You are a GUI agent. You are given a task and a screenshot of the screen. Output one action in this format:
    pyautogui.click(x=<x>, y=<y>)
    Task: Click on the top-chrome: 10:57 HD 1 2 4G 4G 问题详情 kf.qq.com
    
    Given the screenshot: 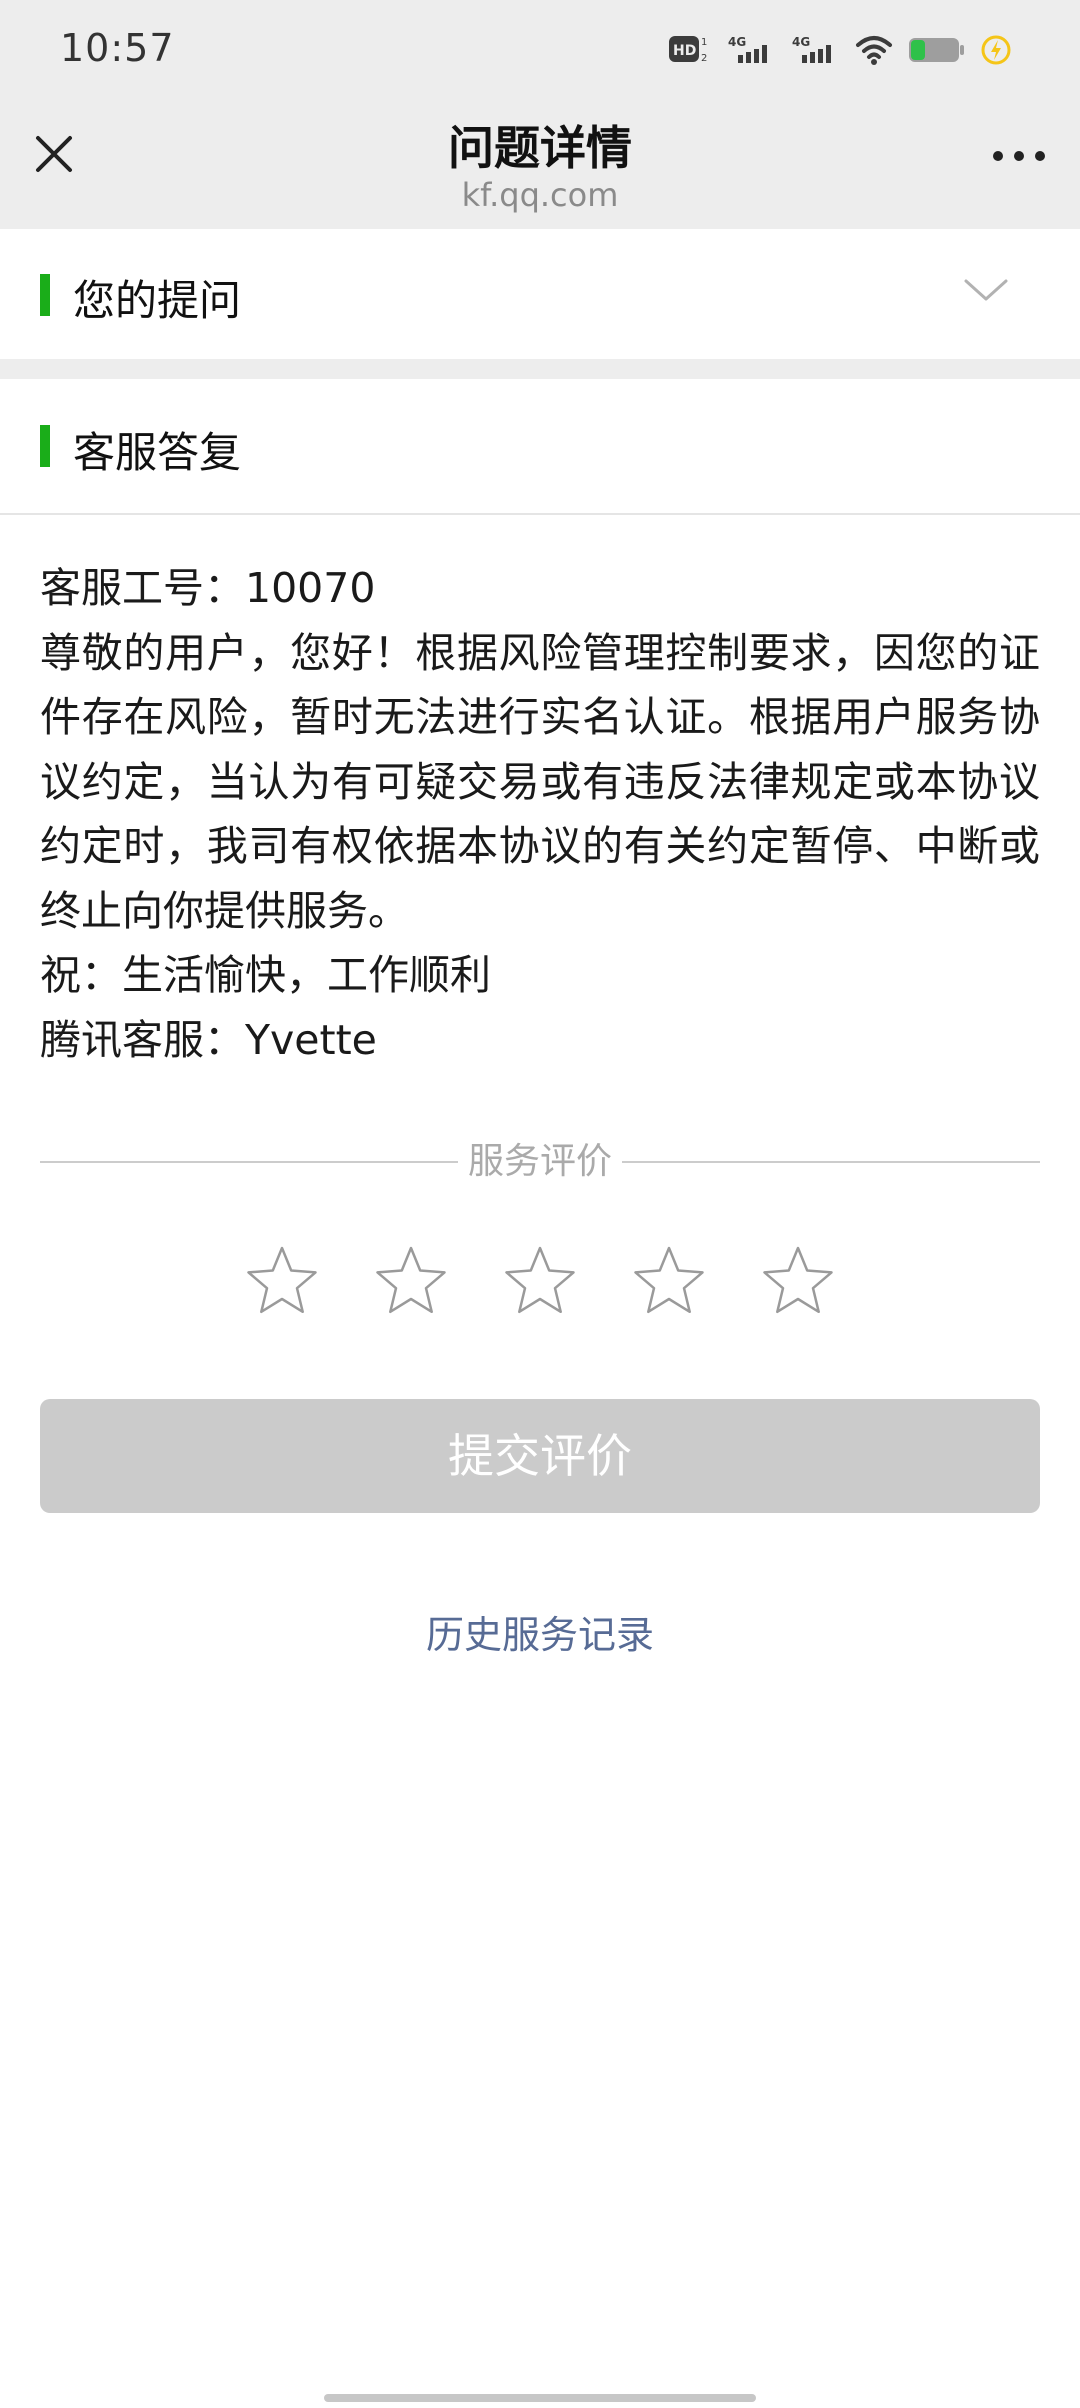 What is the action you would take?
    pyautogui.click(x=540, y=114)
    